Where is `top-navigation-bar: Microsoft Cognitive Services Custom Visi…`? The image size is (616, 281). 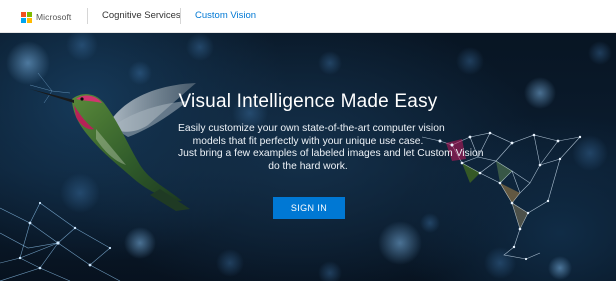
top-navigation-bar: Microsoft Cognitive Services Custom Visi… is located at coordinates (308, 16).